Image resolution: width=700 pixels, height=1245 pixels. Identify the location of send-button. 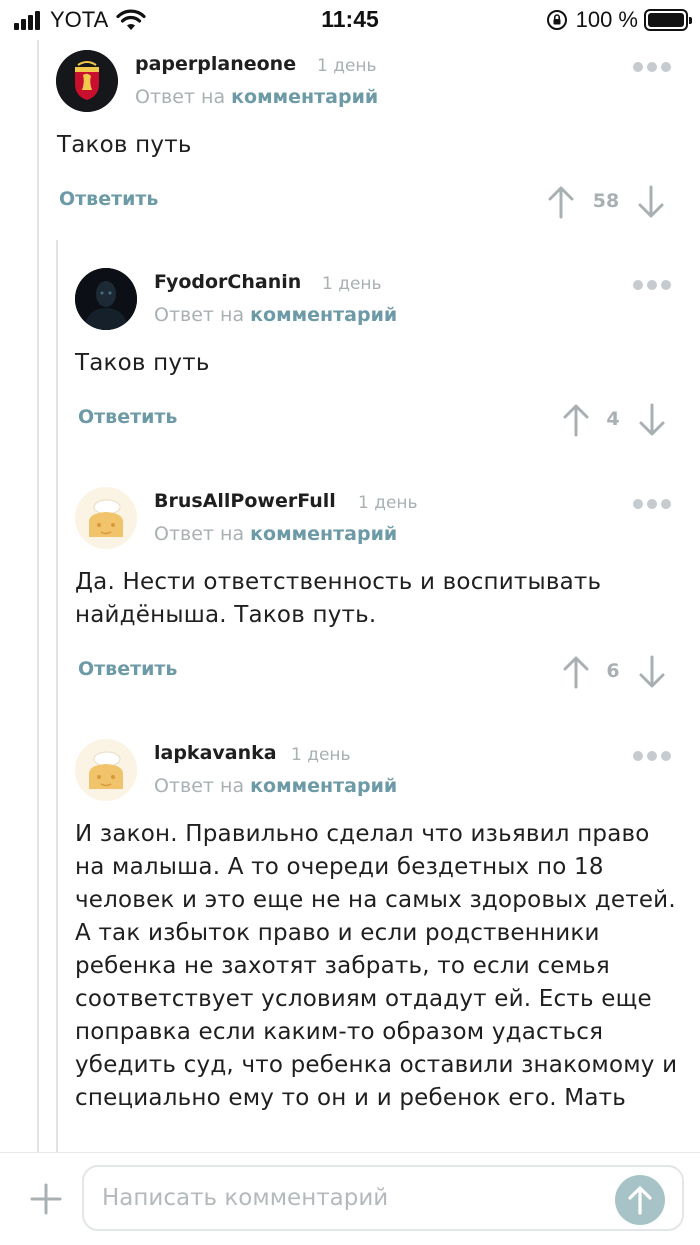
(640, 1200).